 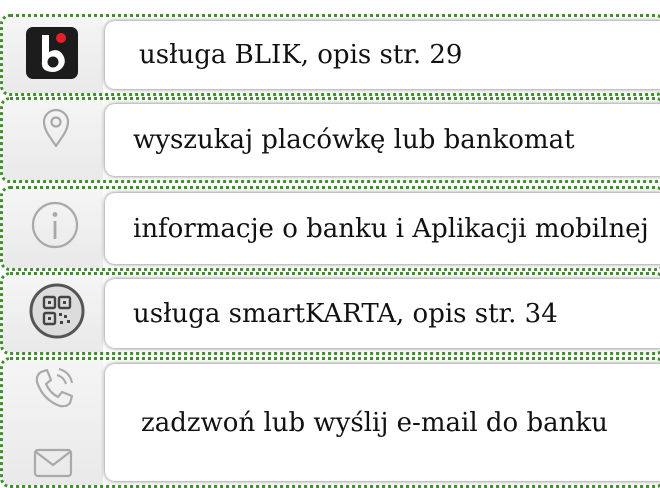 I want to click on item-label: usługa smartKARTA, opis str. 34, so click(x=345, y=313).